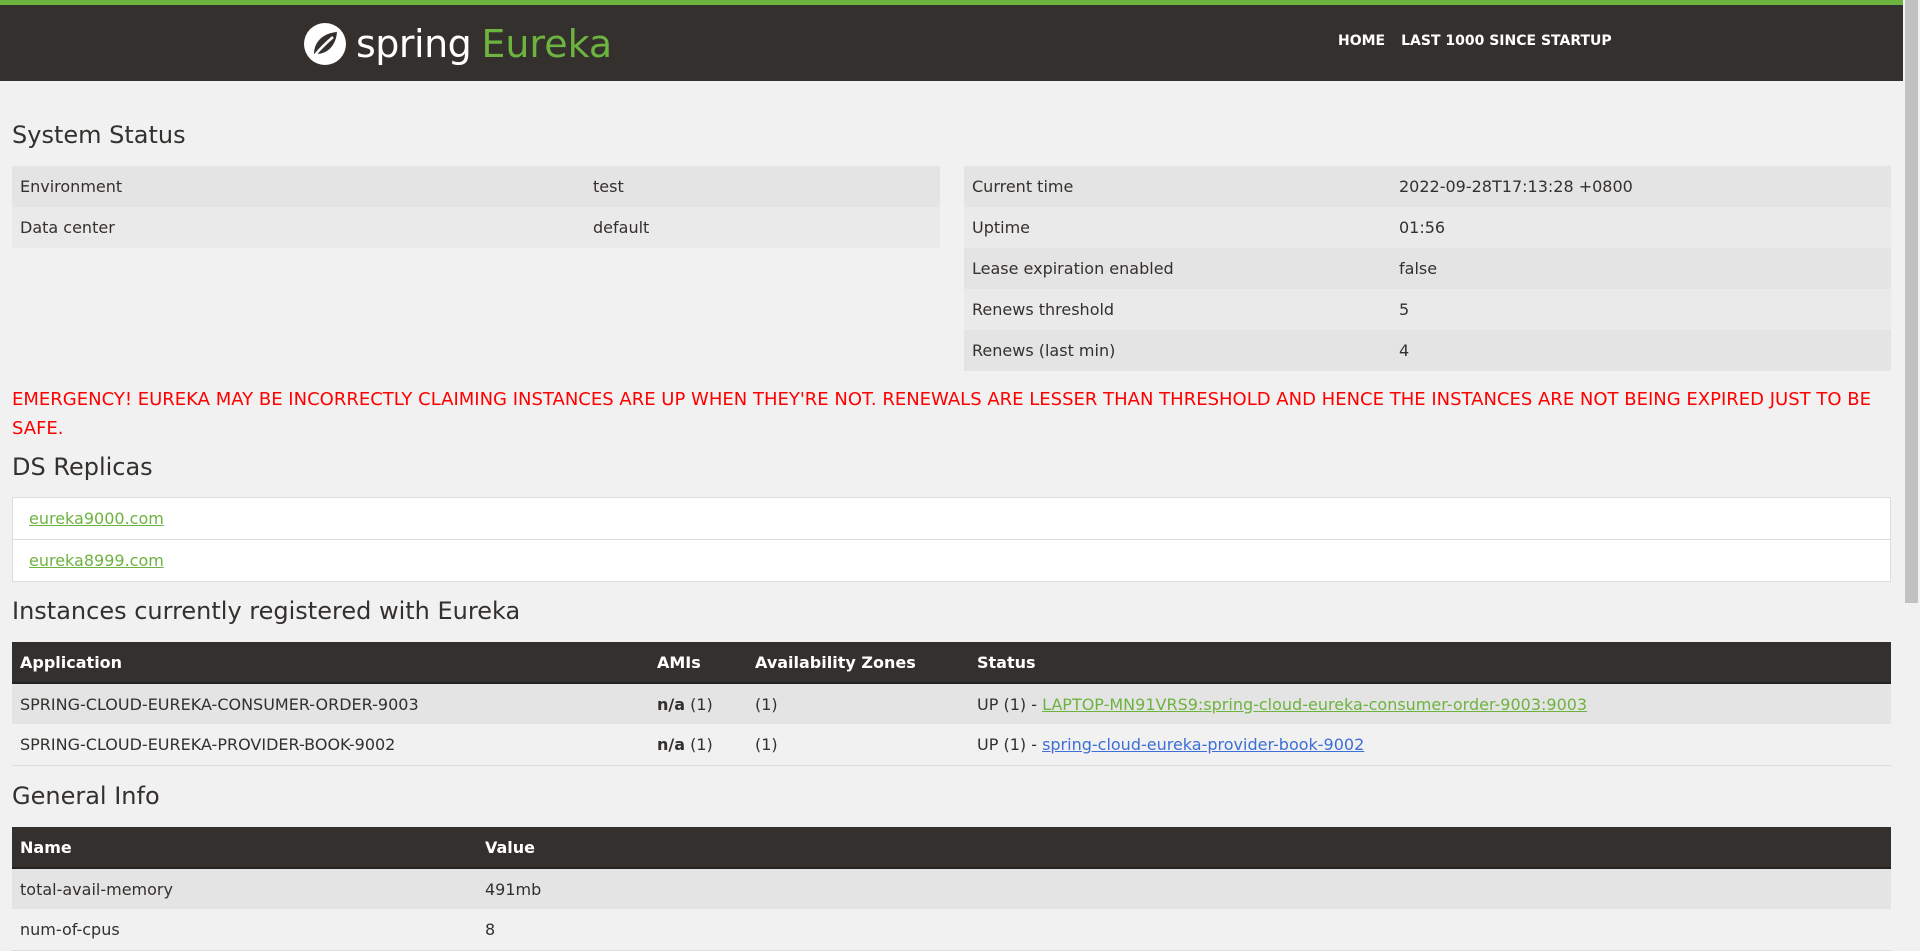 This screenshot has height=951, width=1920. Describe the element at coordinates (951, 560) in the screenshot. I see `list-item: eureka8999.com` at that location.